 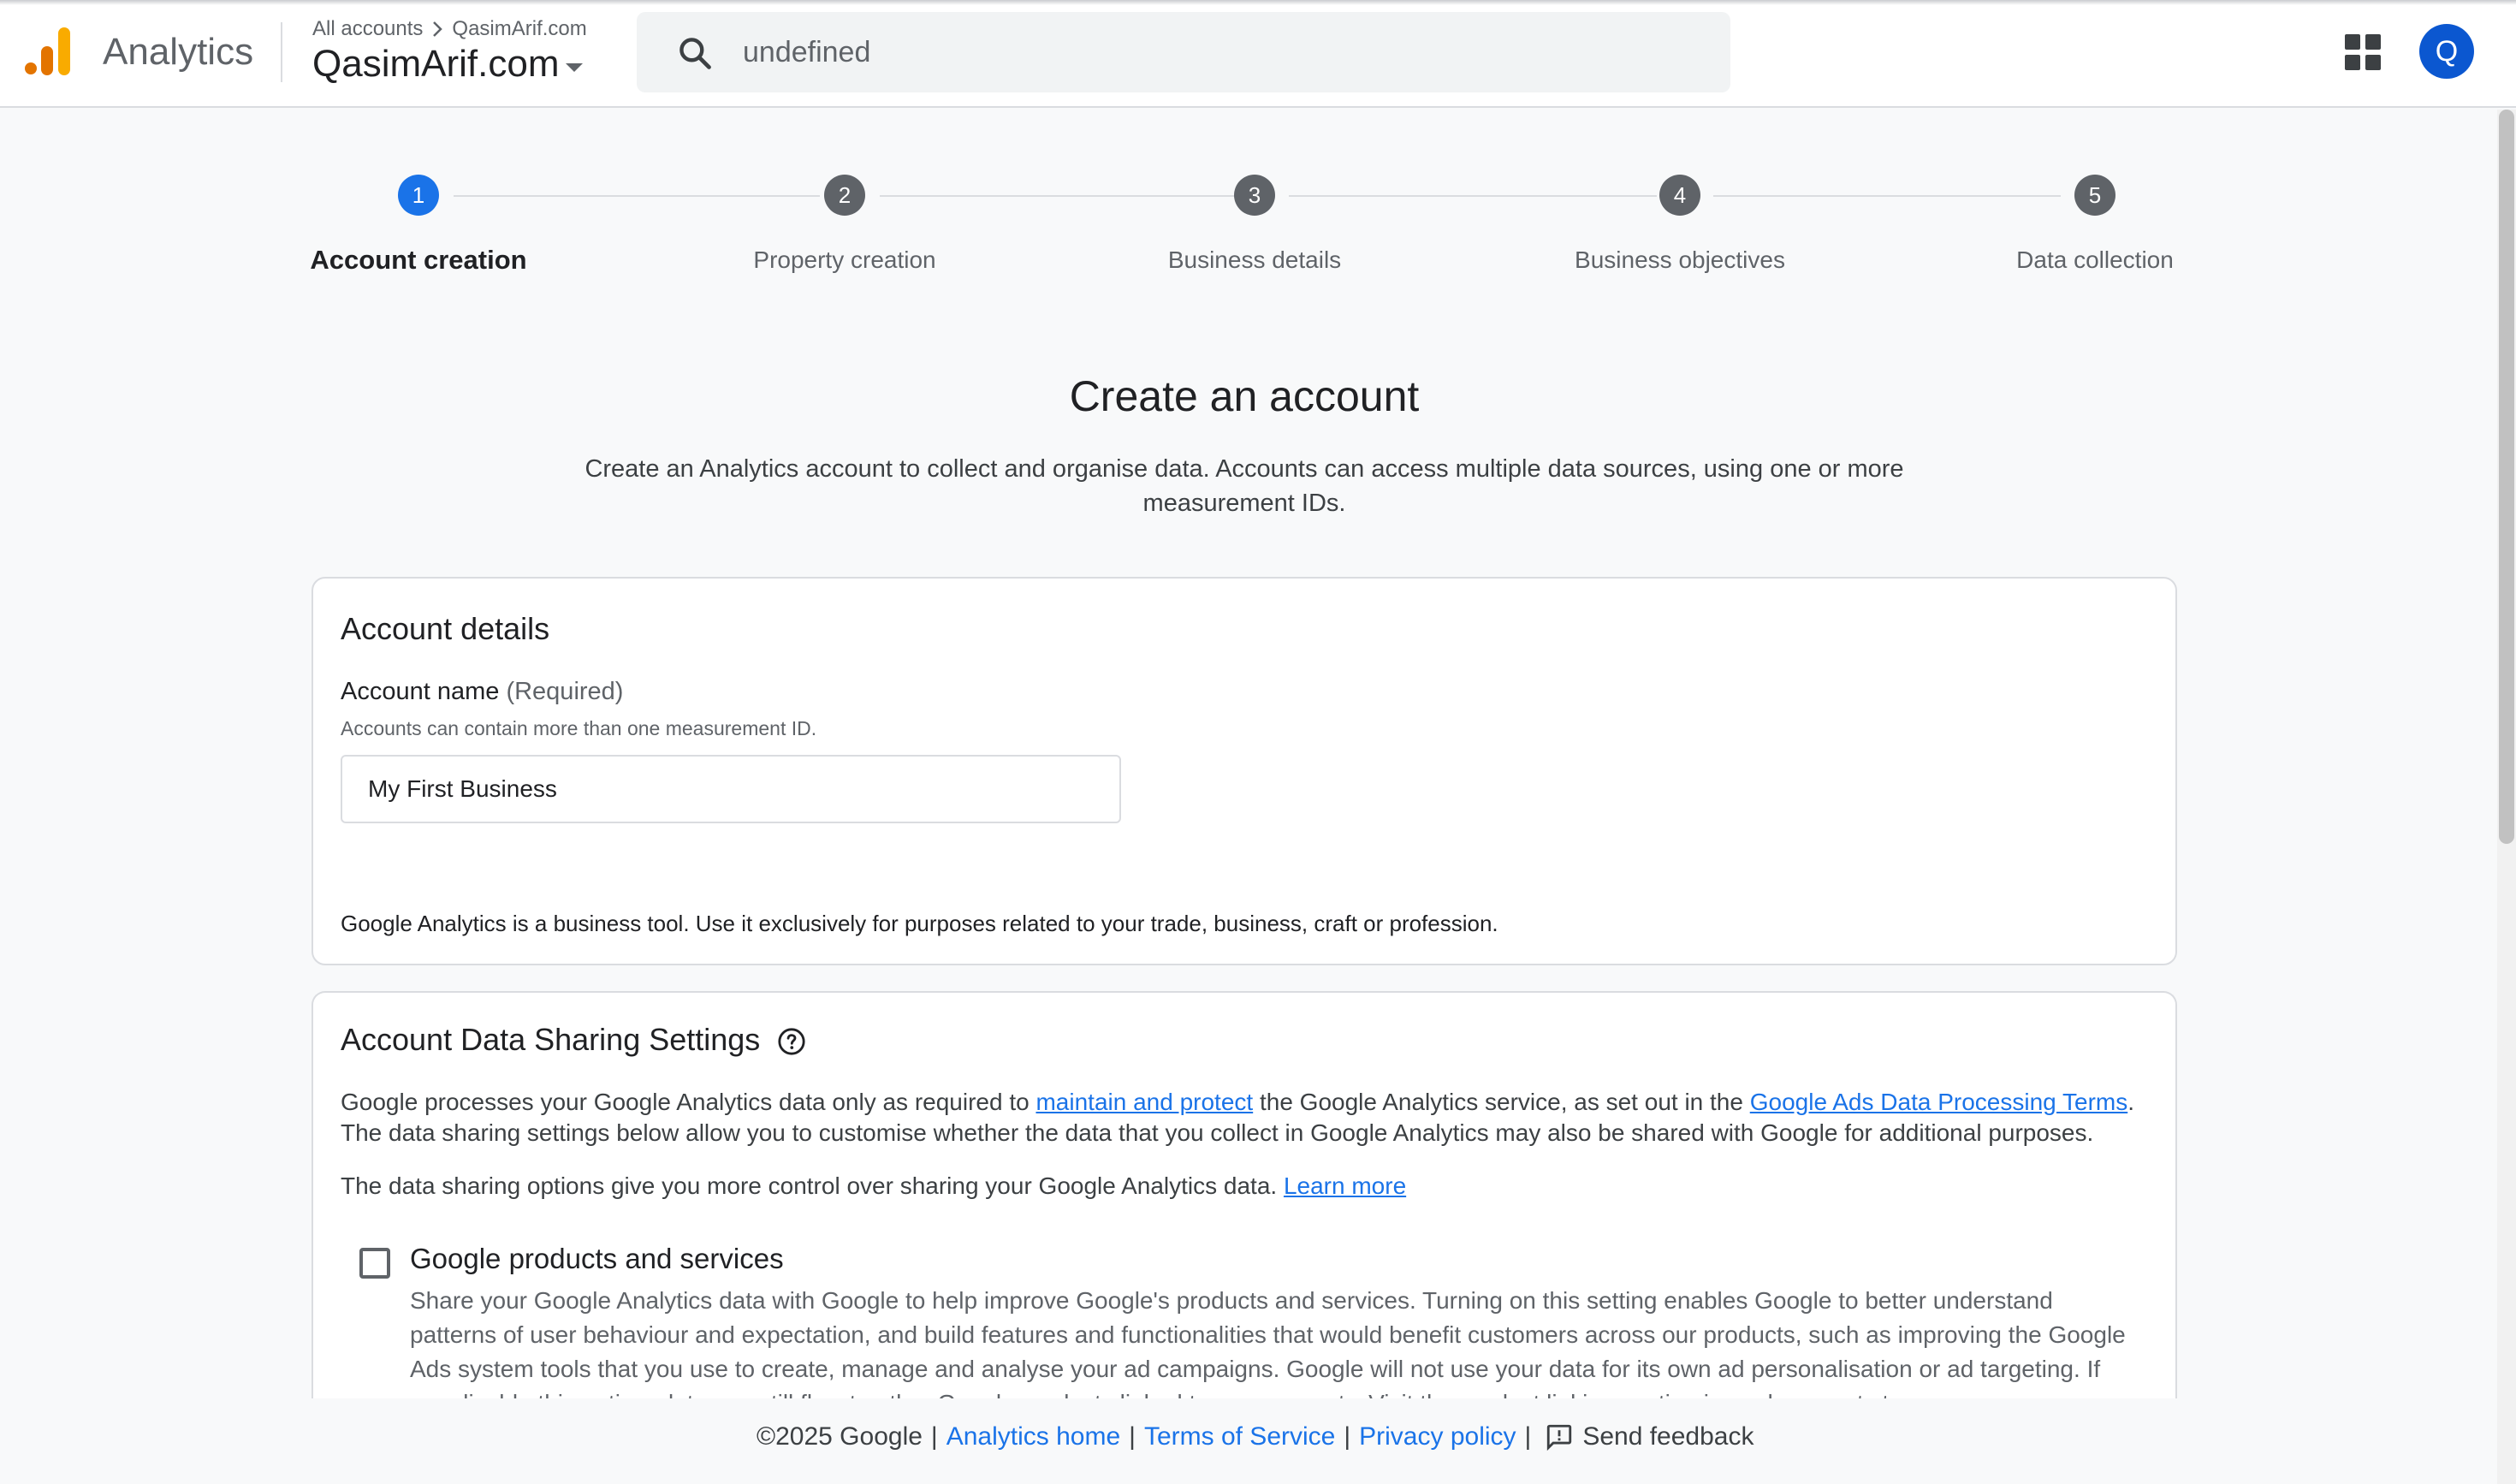 What do you see at coordinates (367, 29) in the screenshot?
I see `breadcrumb-all-accounts: All accounts` at bounding box center [367, 29].